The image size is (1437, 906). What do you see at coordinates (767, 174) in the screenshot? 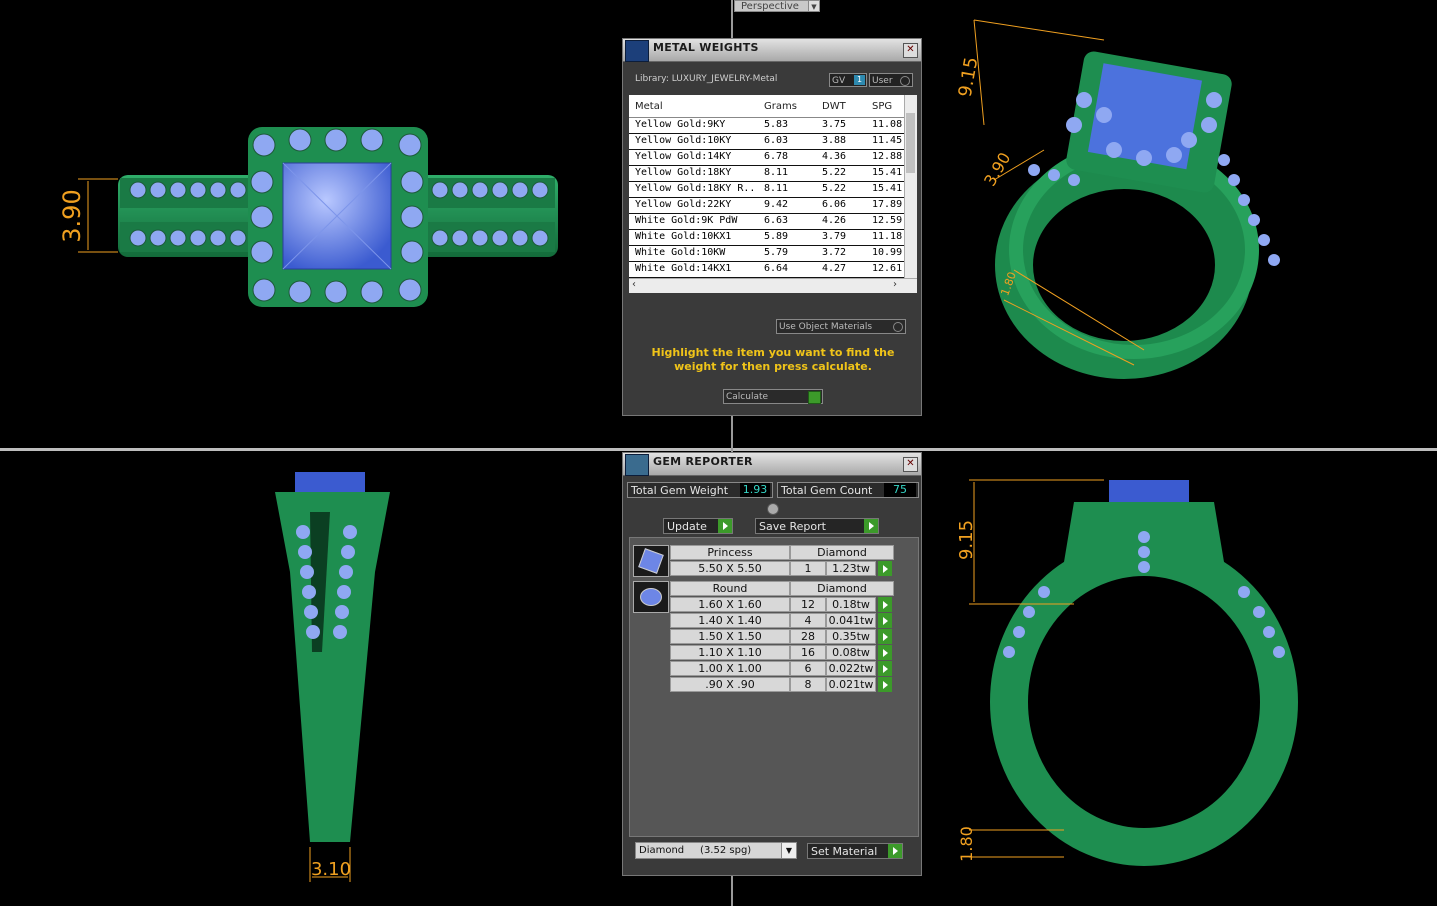
I see `metal-table-row: Yellow Gold:18KY 8.11 5.22 15.41` at bounding box center [767, 174].